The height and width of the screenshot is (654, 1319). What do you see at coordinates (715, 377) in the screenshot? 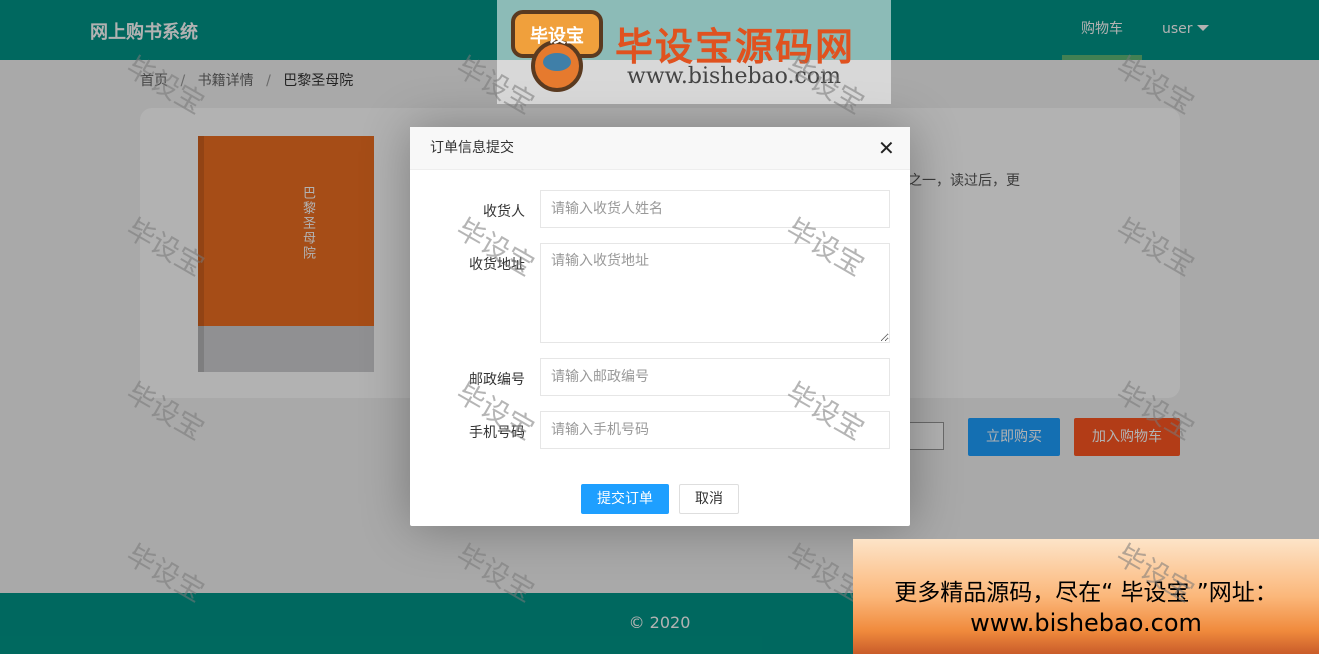
I see `zip-input` at bounding box center [715, 377].